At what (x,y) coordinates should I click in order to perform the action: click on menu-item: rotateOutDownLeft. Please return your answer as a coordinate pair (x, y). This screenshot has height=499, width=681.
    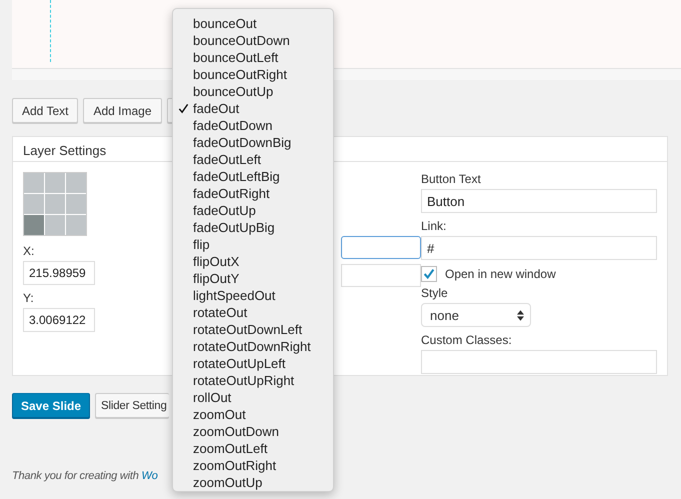
    Looking at the image, I should click on (253, 329).